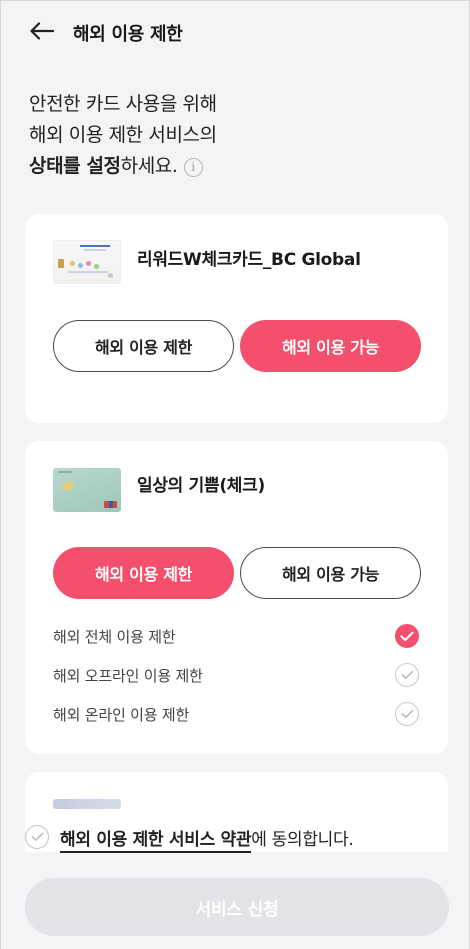  I want to click on intro-rest-text: 하세요., so click(149, 166).